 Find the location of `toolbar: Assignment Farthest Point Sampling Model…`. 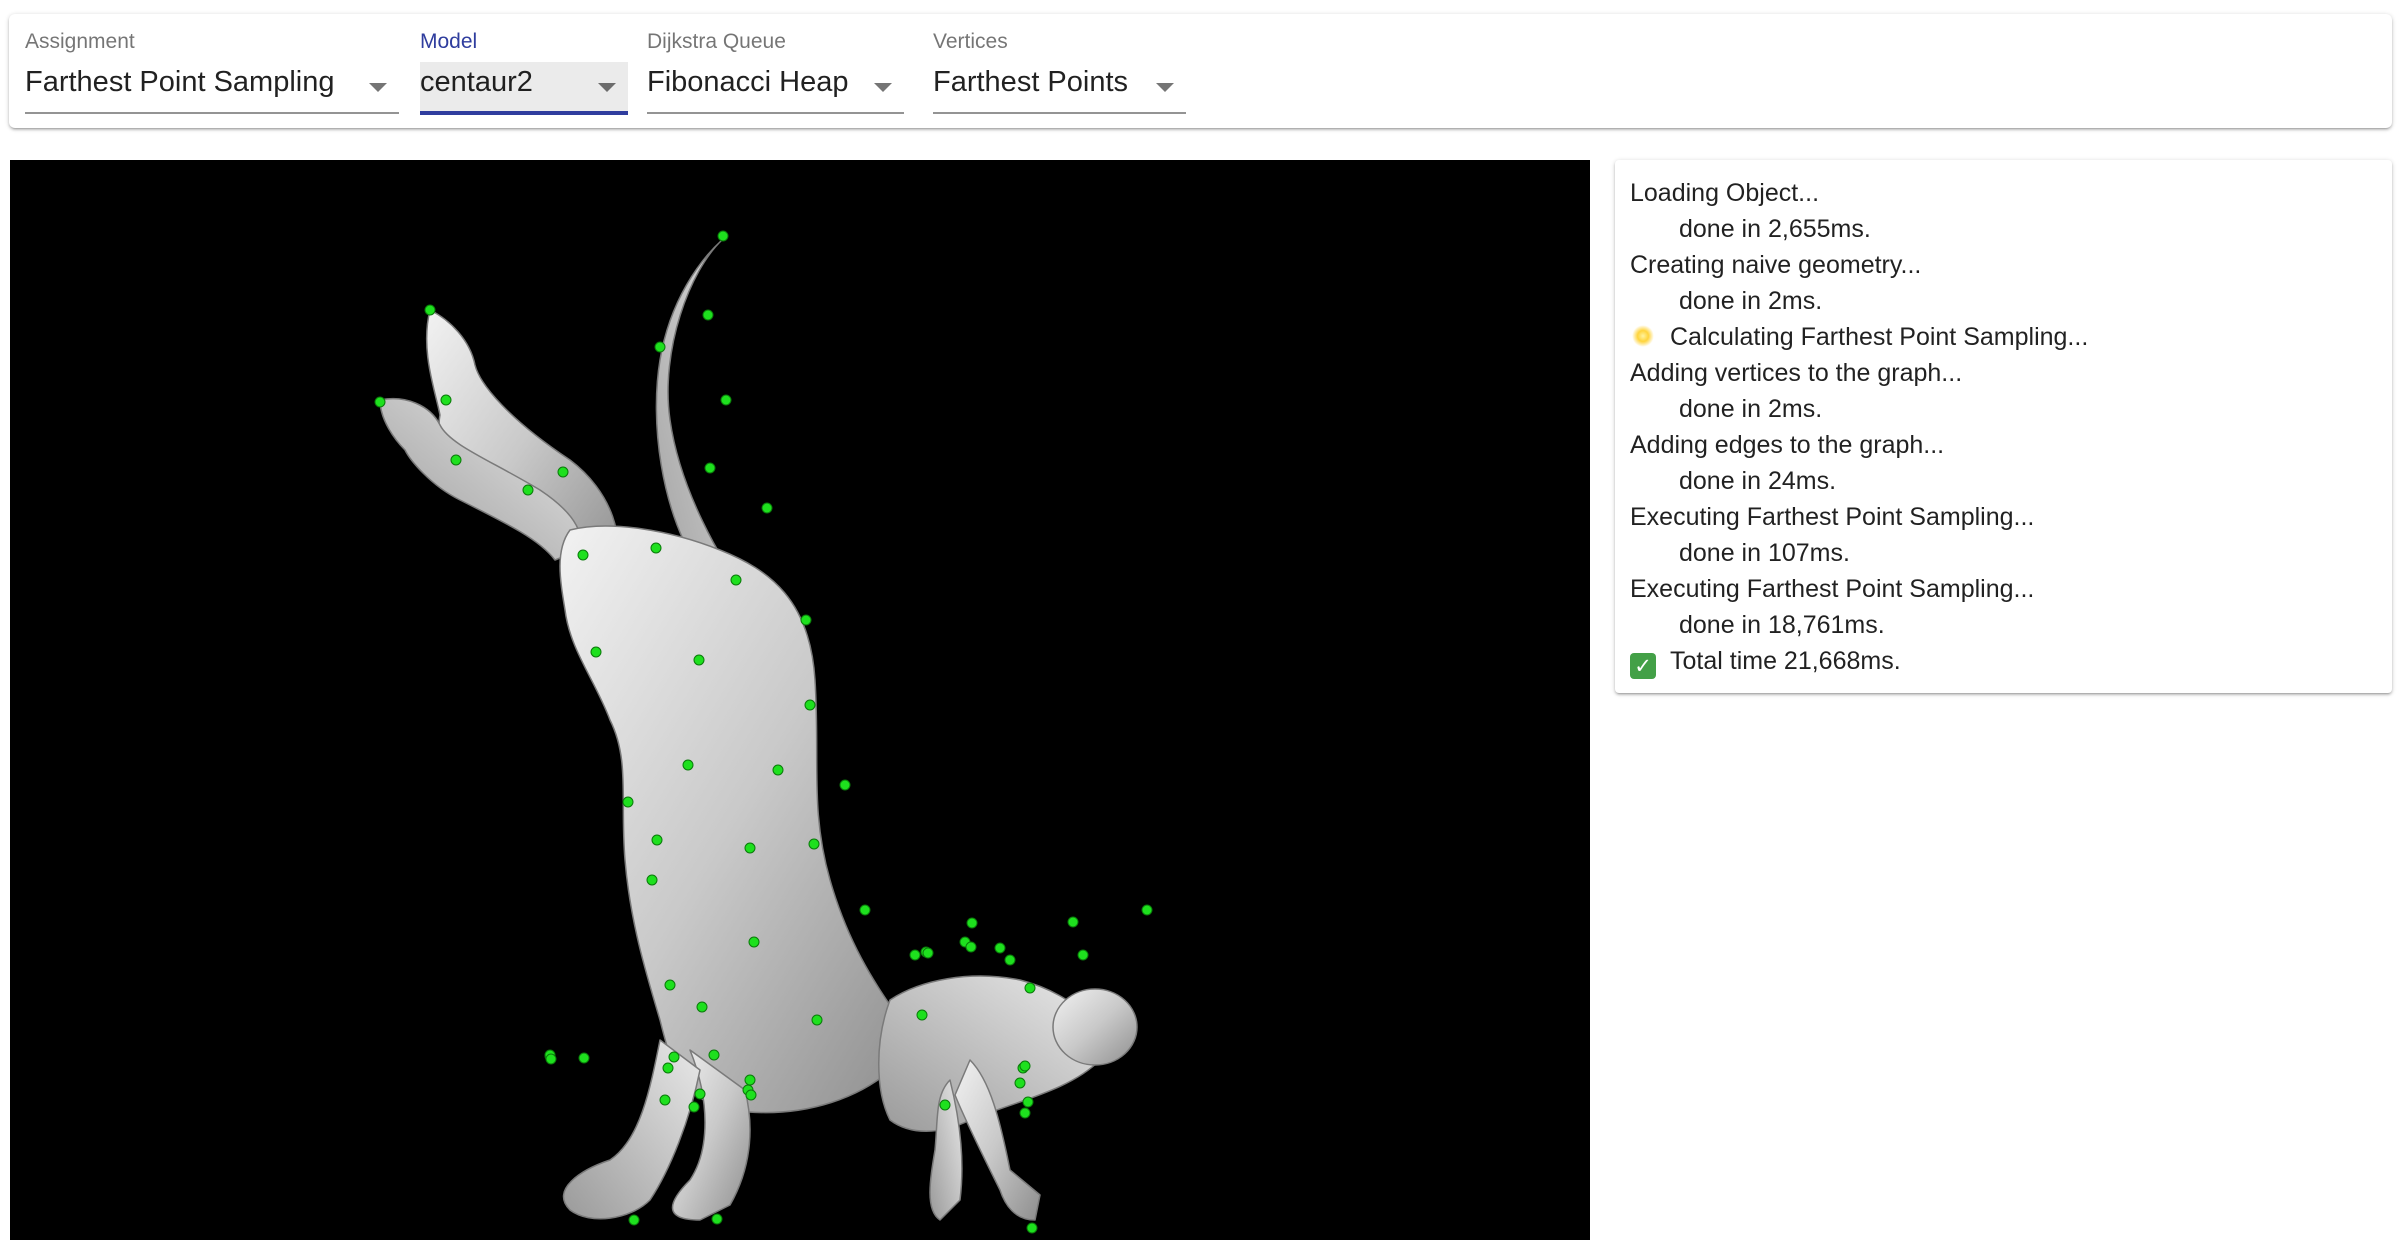

toolbar: Assignment Farthest Point Sampling Model… is located at coordinates (1200, 71).